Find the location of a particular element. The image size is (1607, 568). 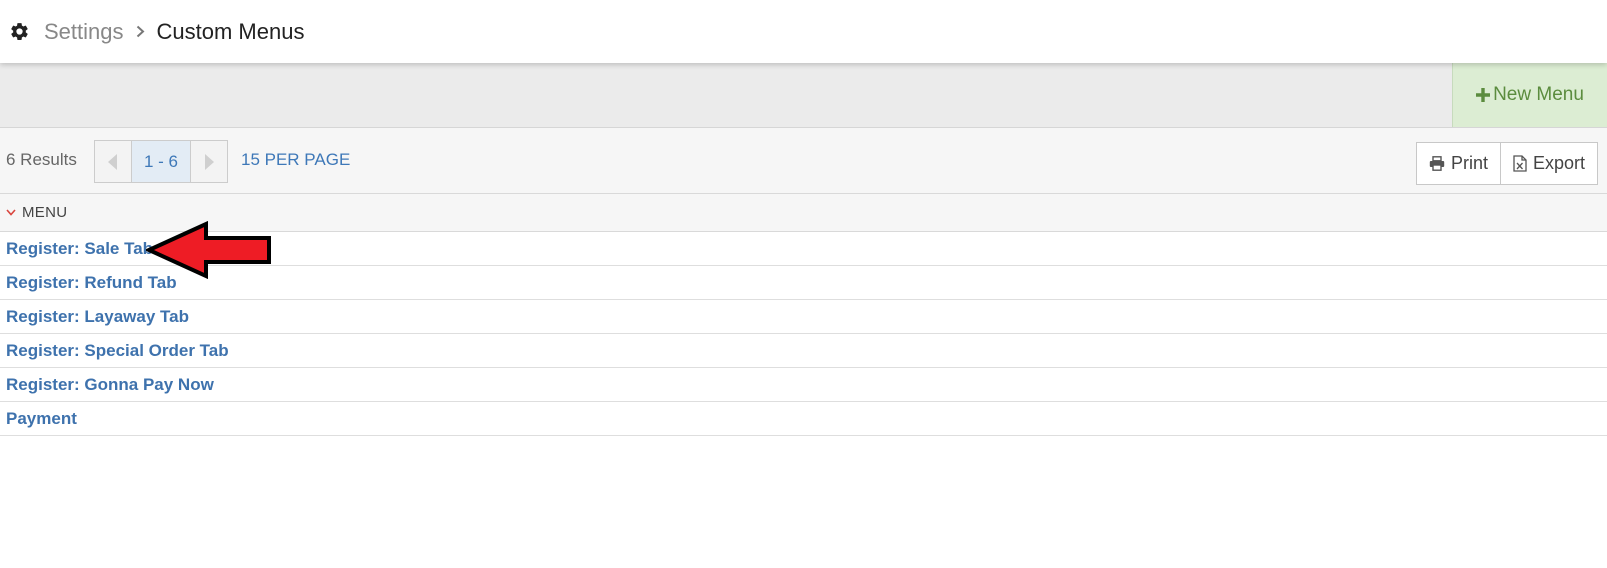

breadcrumb-settings: Settings is located at coordinates (84, 32).